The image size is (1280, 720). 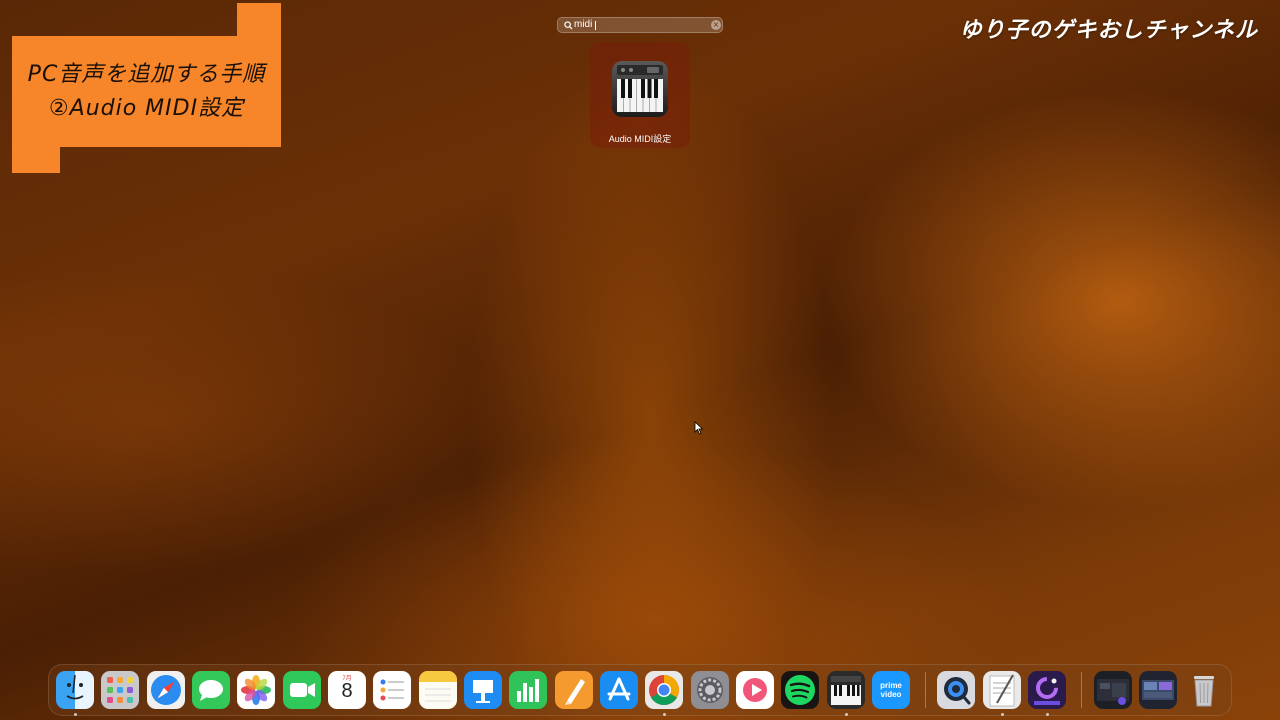 I want to click on quicktime-icon, so click(x=956, y=690).